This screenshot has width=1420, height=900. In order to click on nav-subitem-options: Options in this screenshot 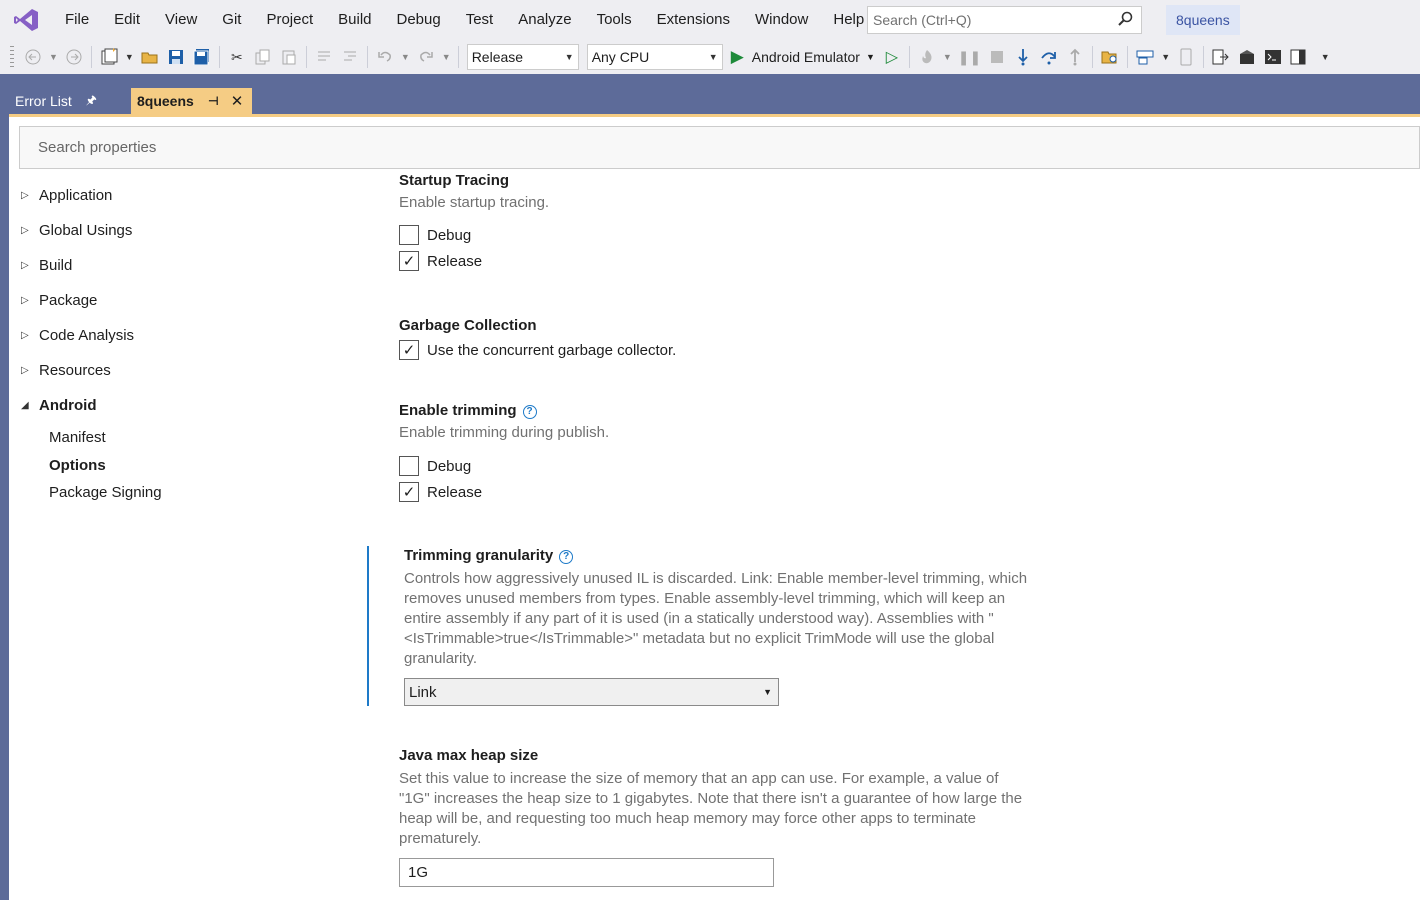, I will do `click(77, 465)`.